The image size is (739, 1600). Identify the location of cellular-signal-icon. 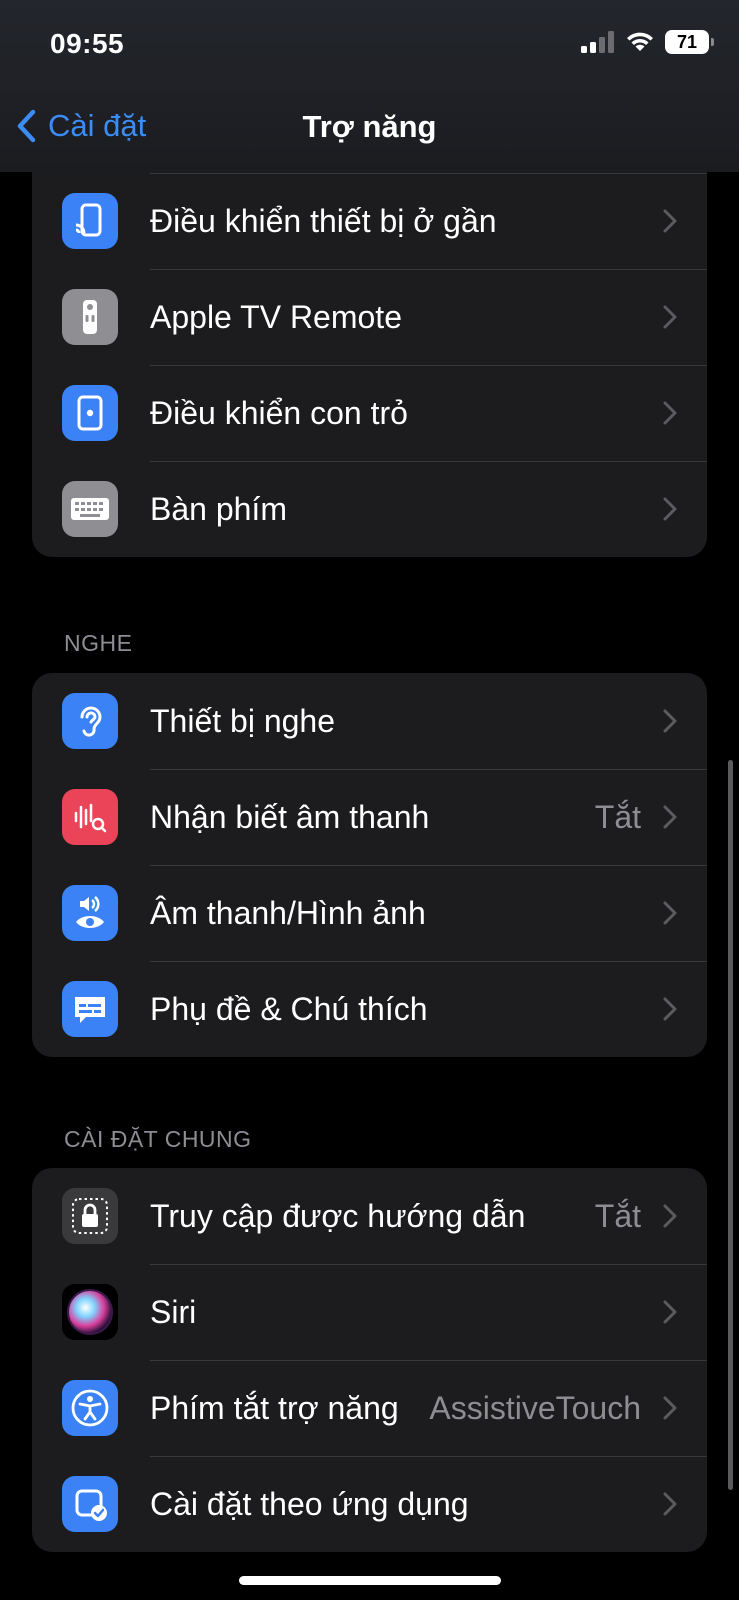
(597, 42).